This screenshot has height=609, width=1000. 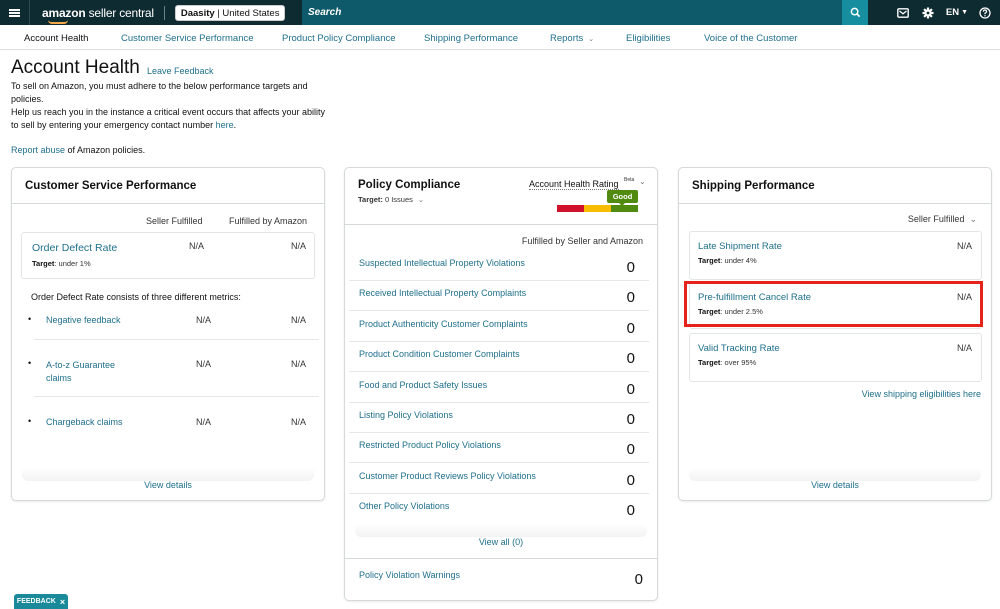 I want to click on search-icon, so click(x=855, y=12).